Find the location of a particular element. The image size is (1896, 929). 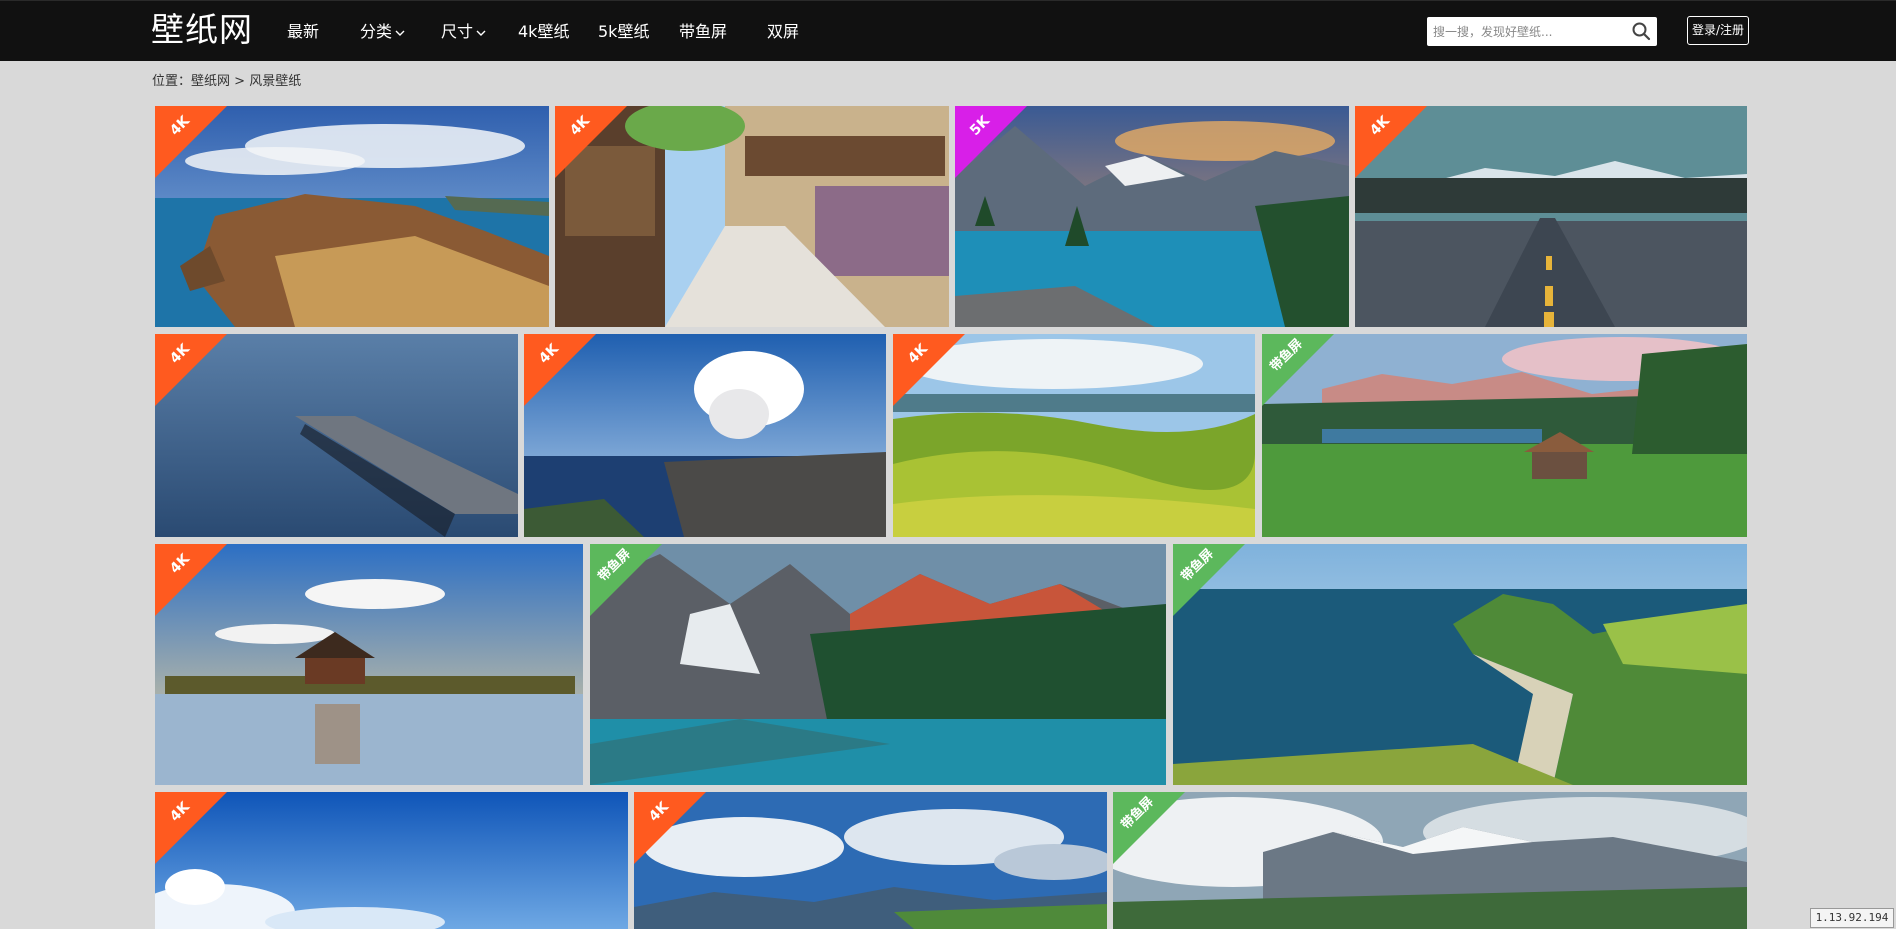

site-logo: 壁纸网 is located at coordinates (202, 30).